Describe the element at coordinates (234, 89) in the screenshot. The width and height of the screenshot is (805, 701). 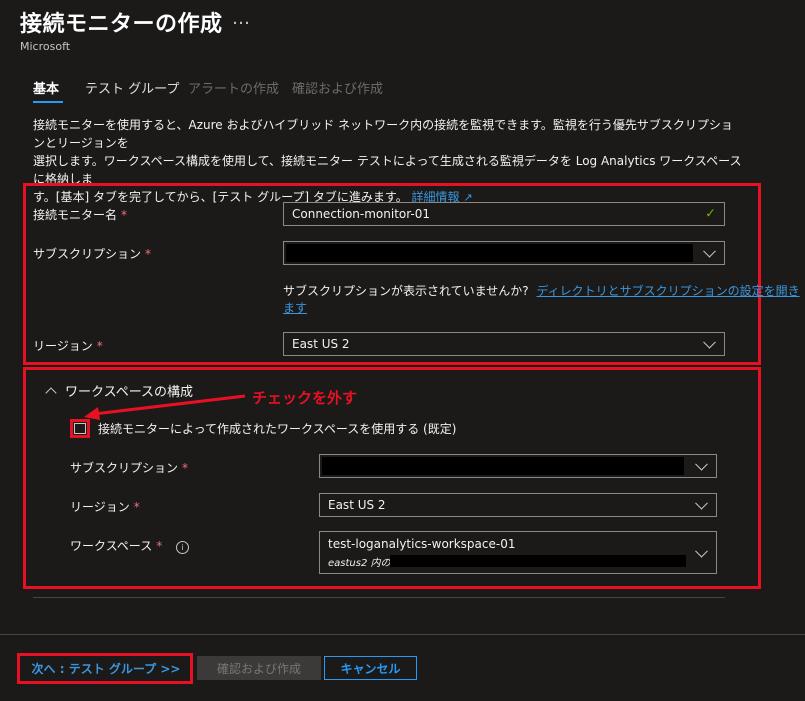
I see `tab-create-alert: アラートの作成` at that location.